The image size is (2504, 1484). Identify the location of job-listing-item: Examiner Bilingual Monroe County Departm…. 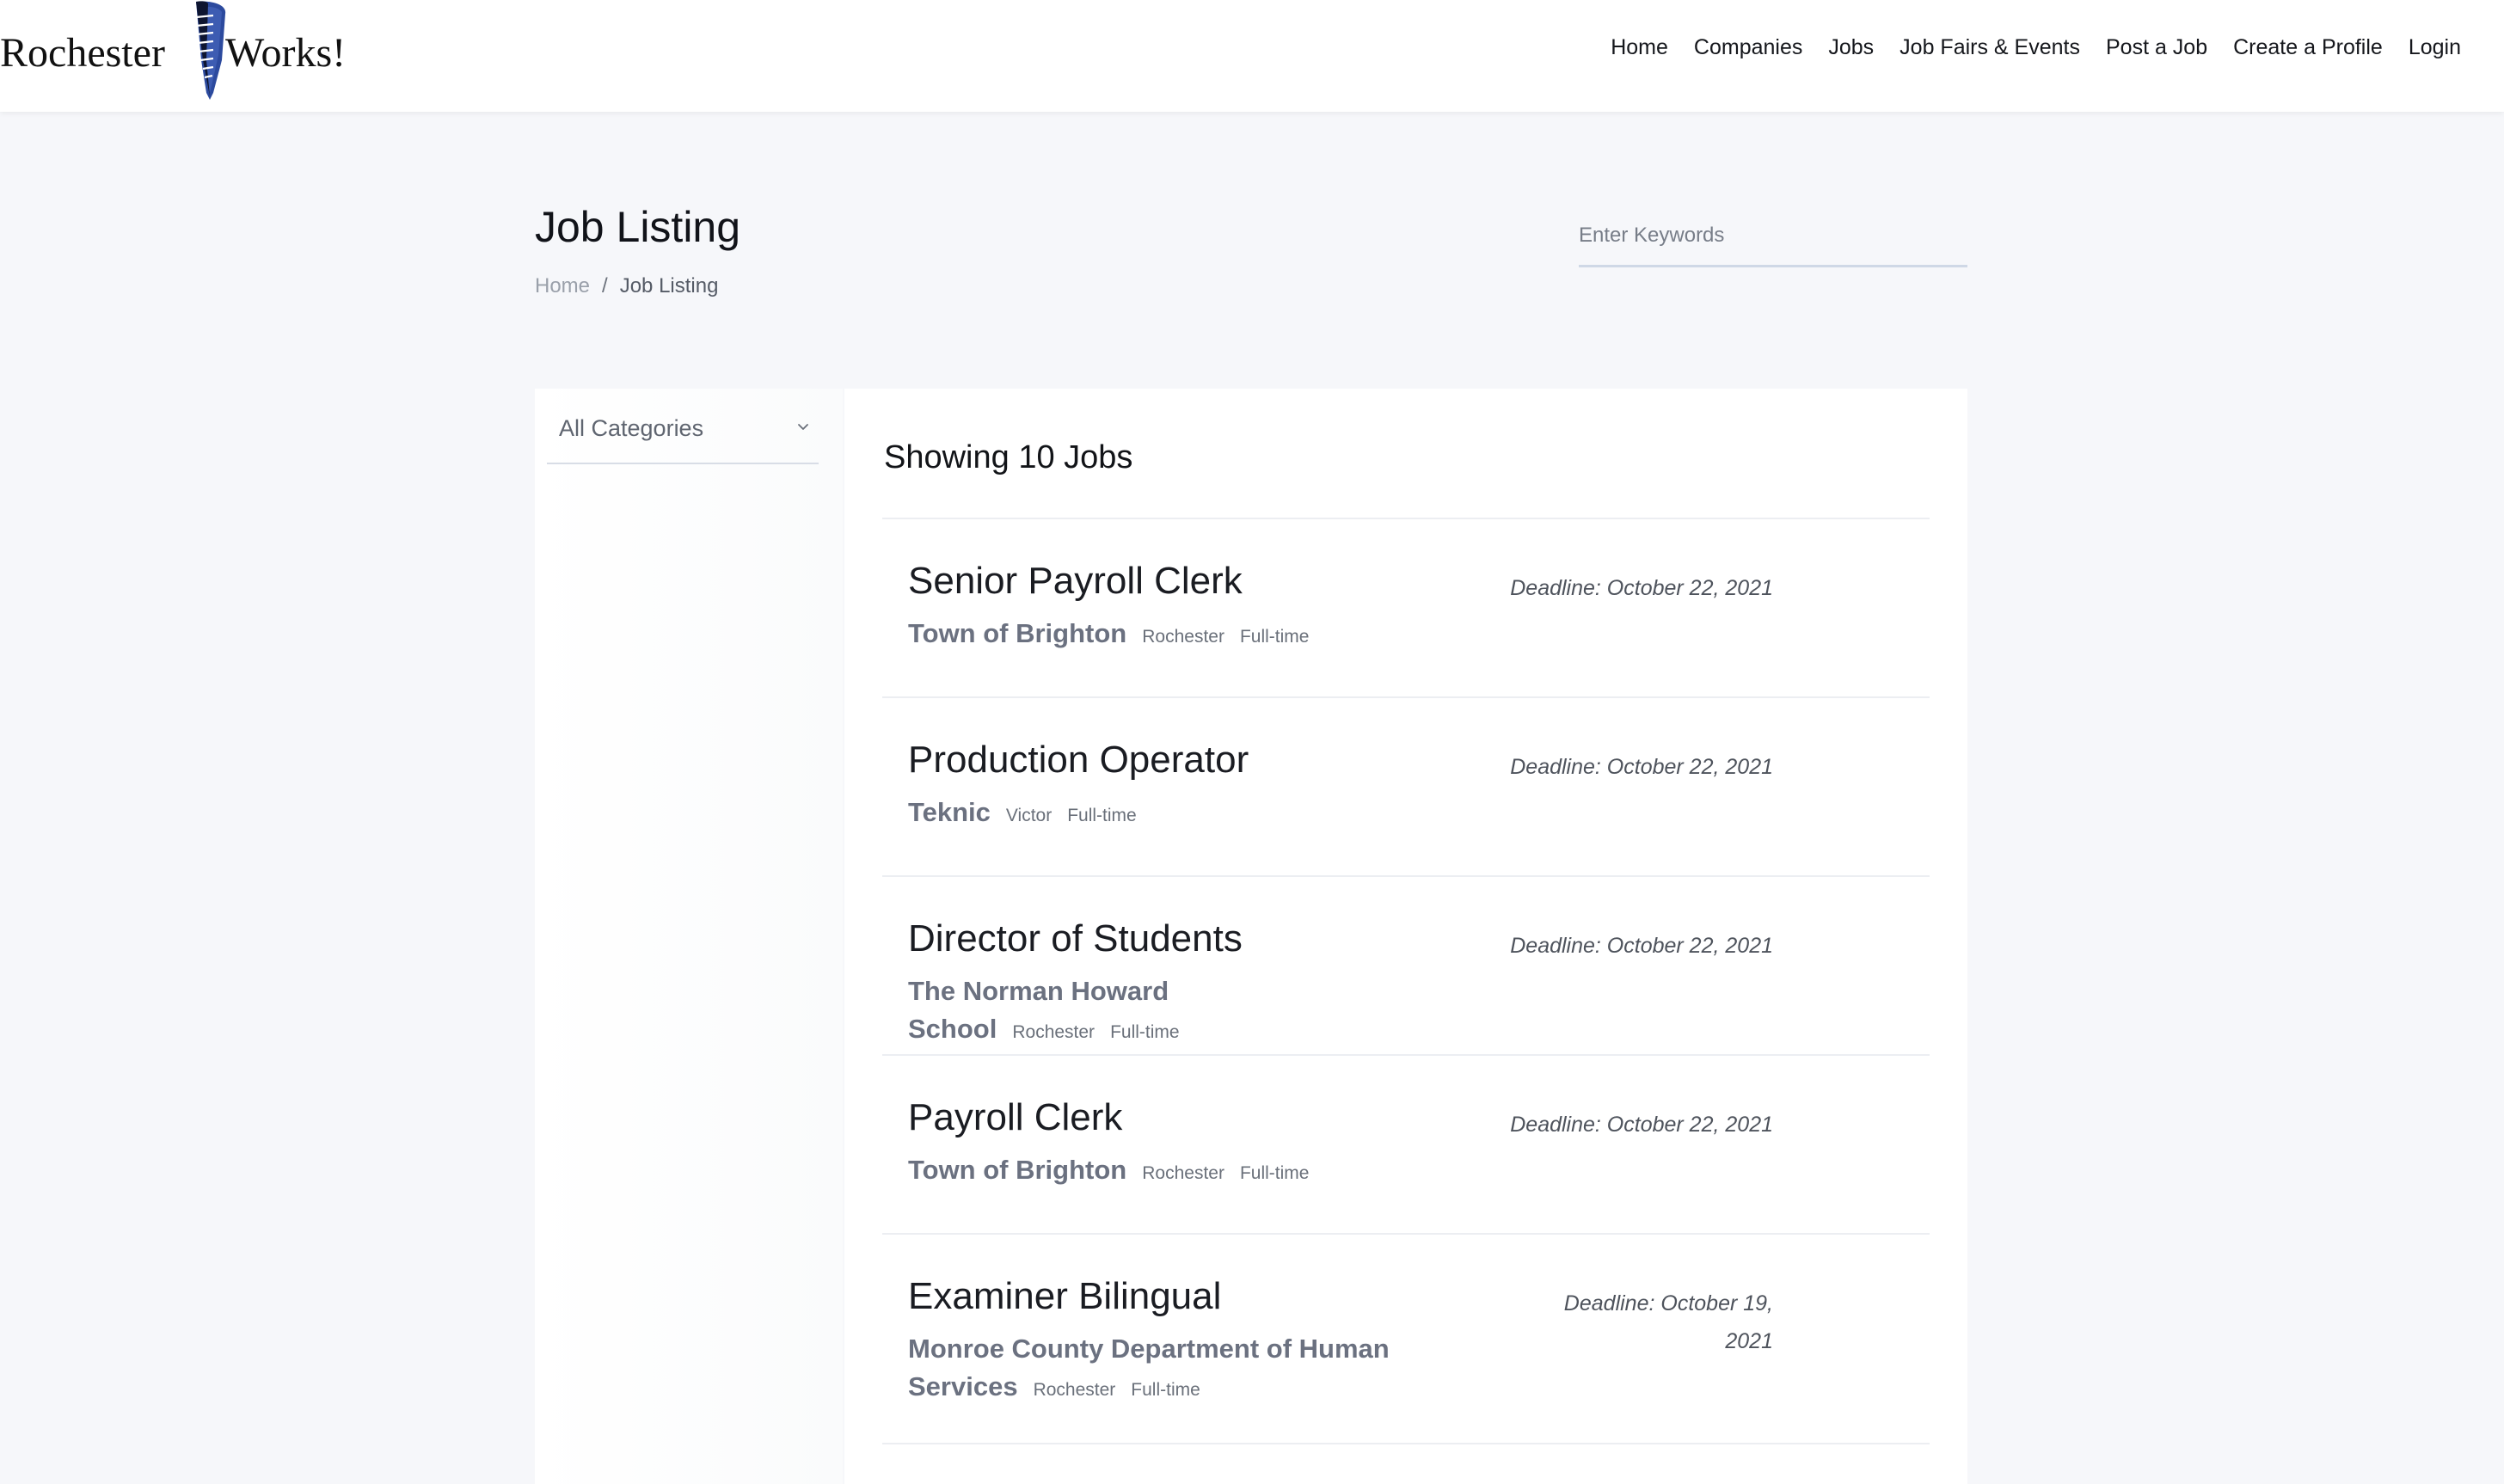
(1406, 1339).